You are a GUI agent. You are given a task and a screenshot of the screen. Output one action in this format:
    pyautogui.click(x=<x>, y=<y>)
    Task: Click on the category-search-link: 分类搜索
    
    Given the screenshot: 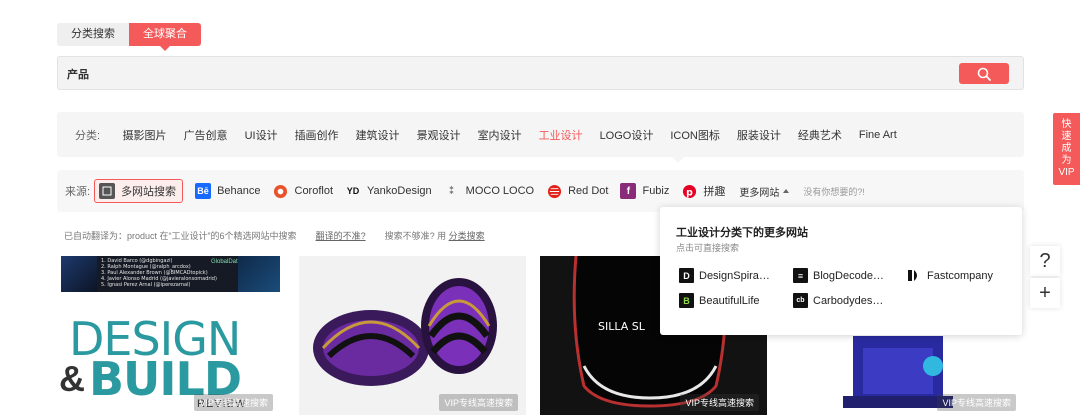 What is the action you would take?
    pyautogui.click(x=467, y=236)
    